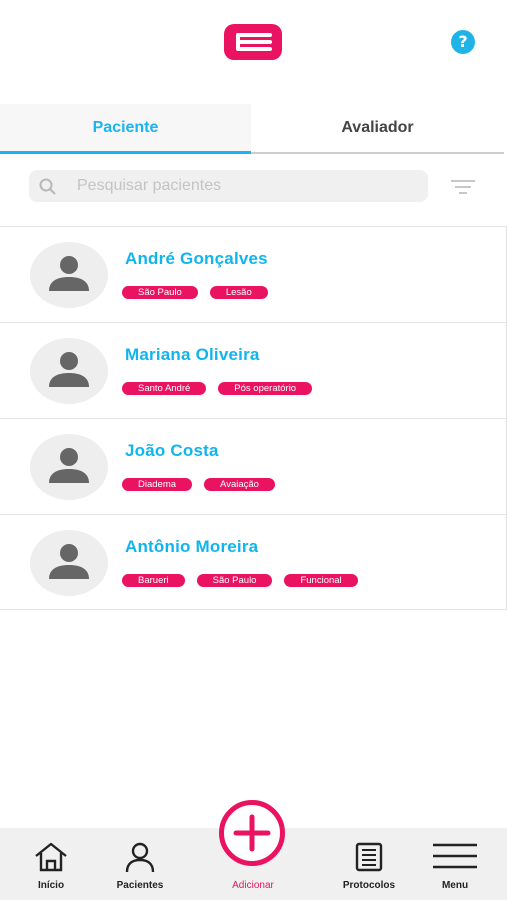  Describe the element at coordinates (51, 885) in the screenshot. I see `nav-label: Início` at that location.